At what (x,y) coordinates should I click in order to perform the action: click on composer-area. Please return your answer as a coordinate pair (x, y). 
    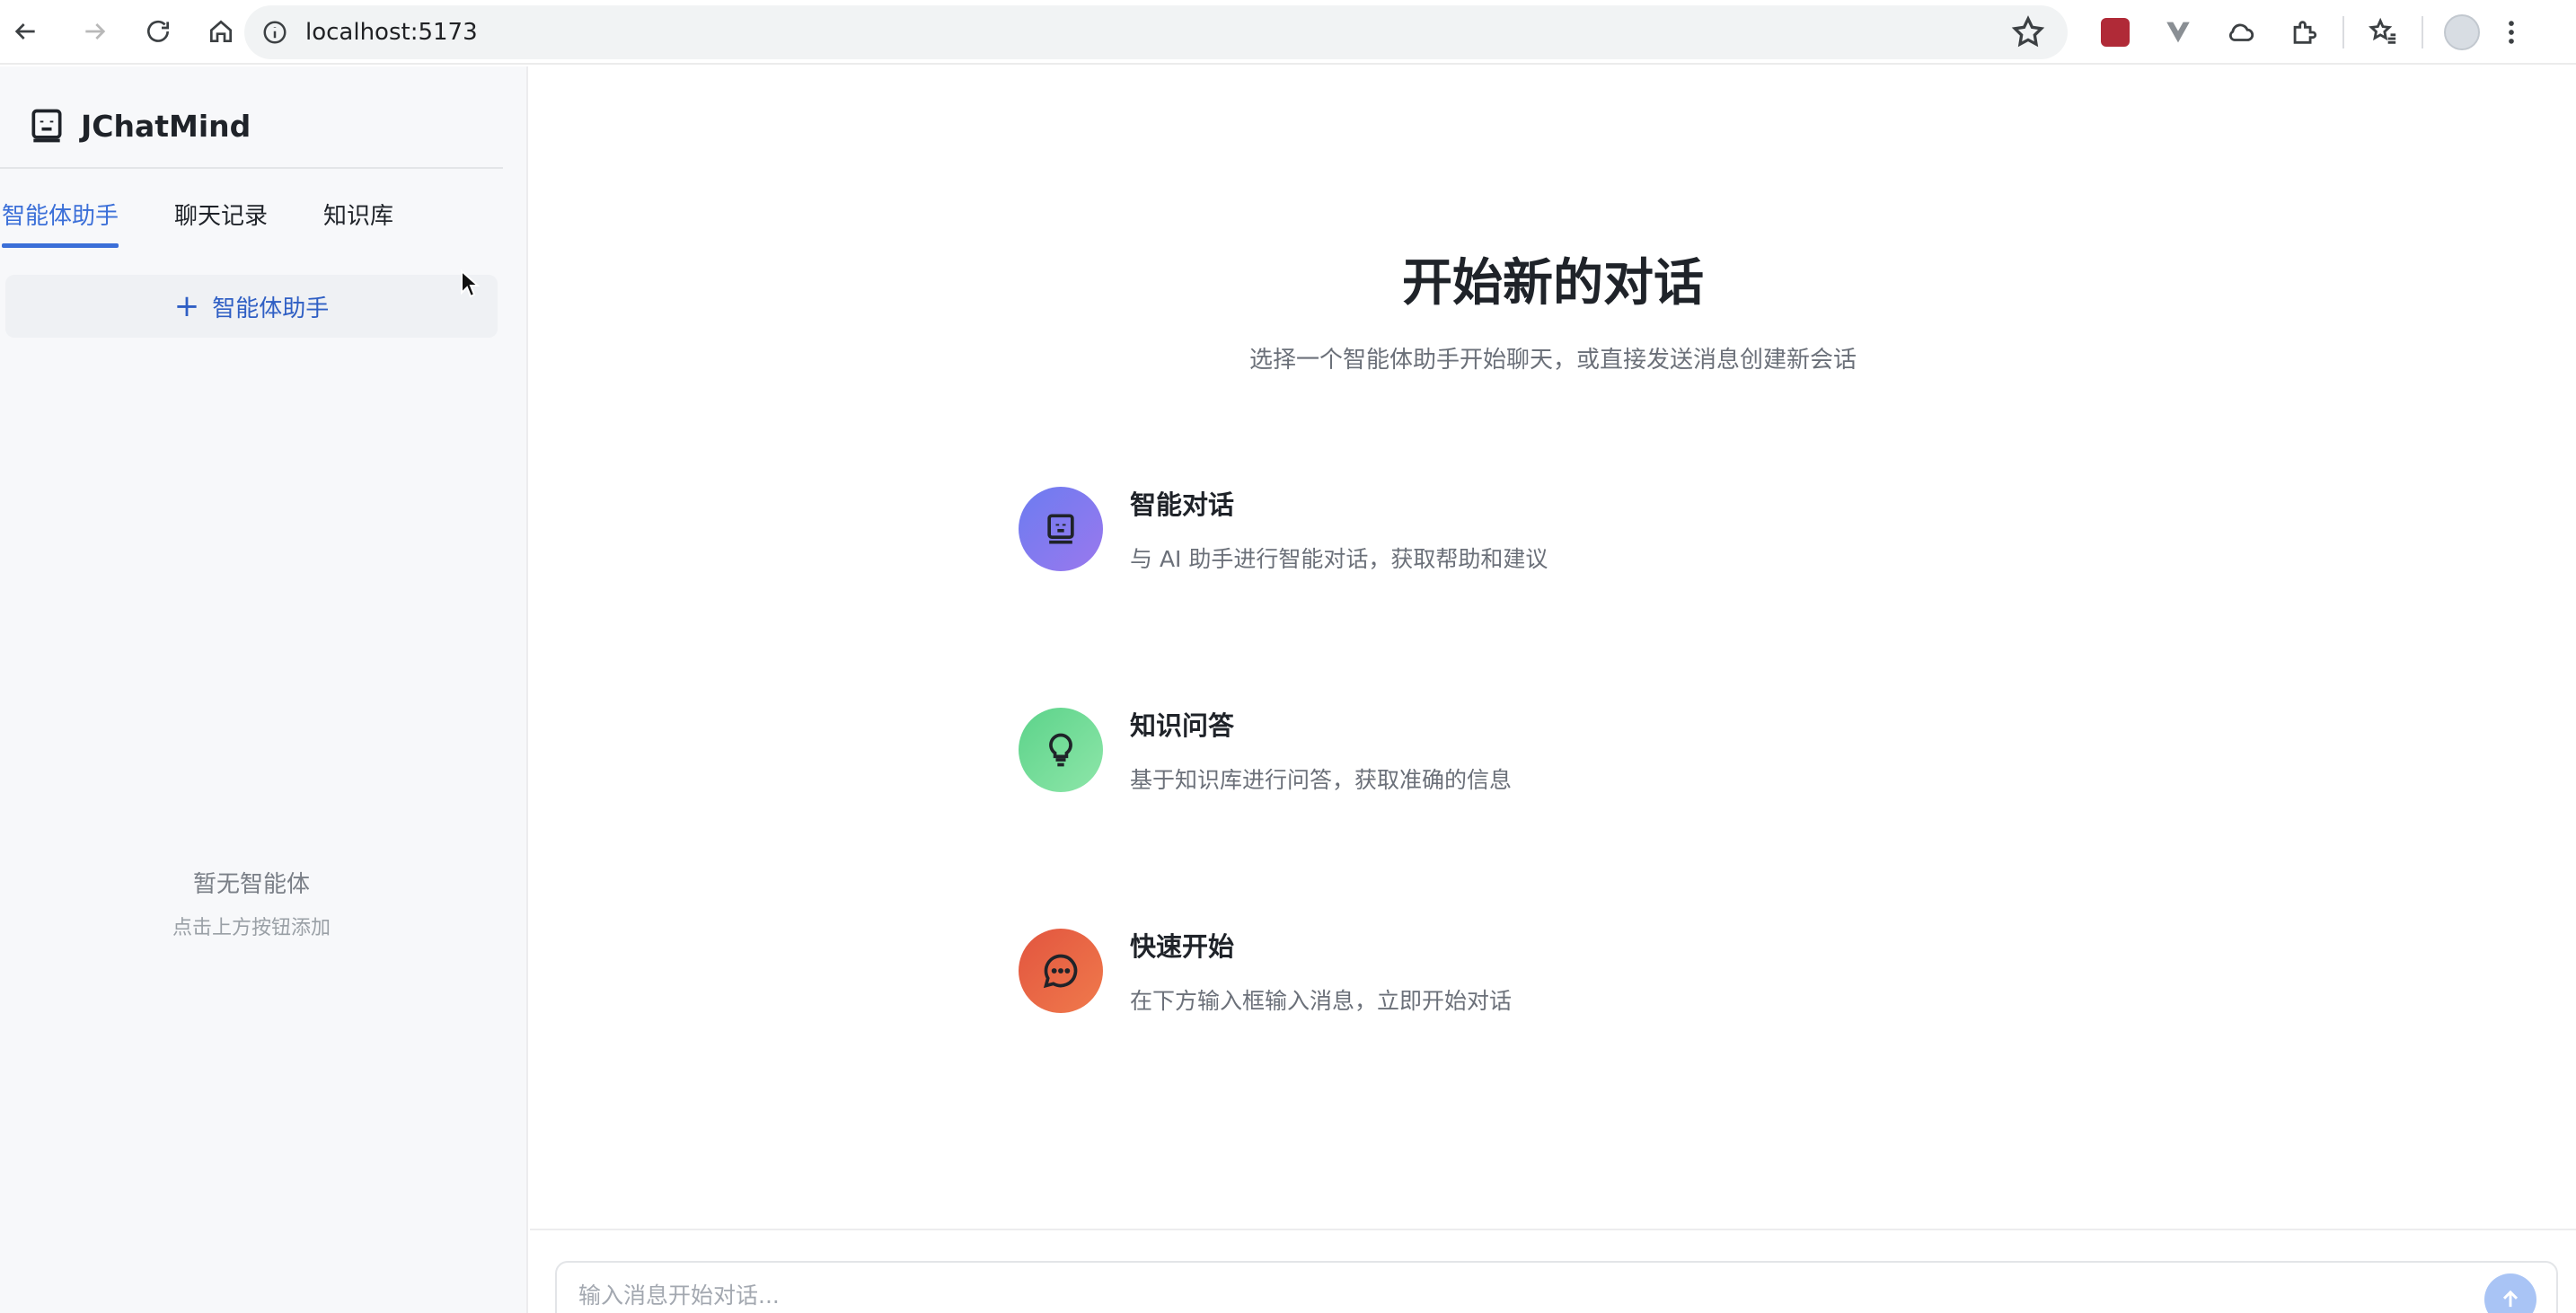
    Looking at the image, I should click on (1553, 1271).